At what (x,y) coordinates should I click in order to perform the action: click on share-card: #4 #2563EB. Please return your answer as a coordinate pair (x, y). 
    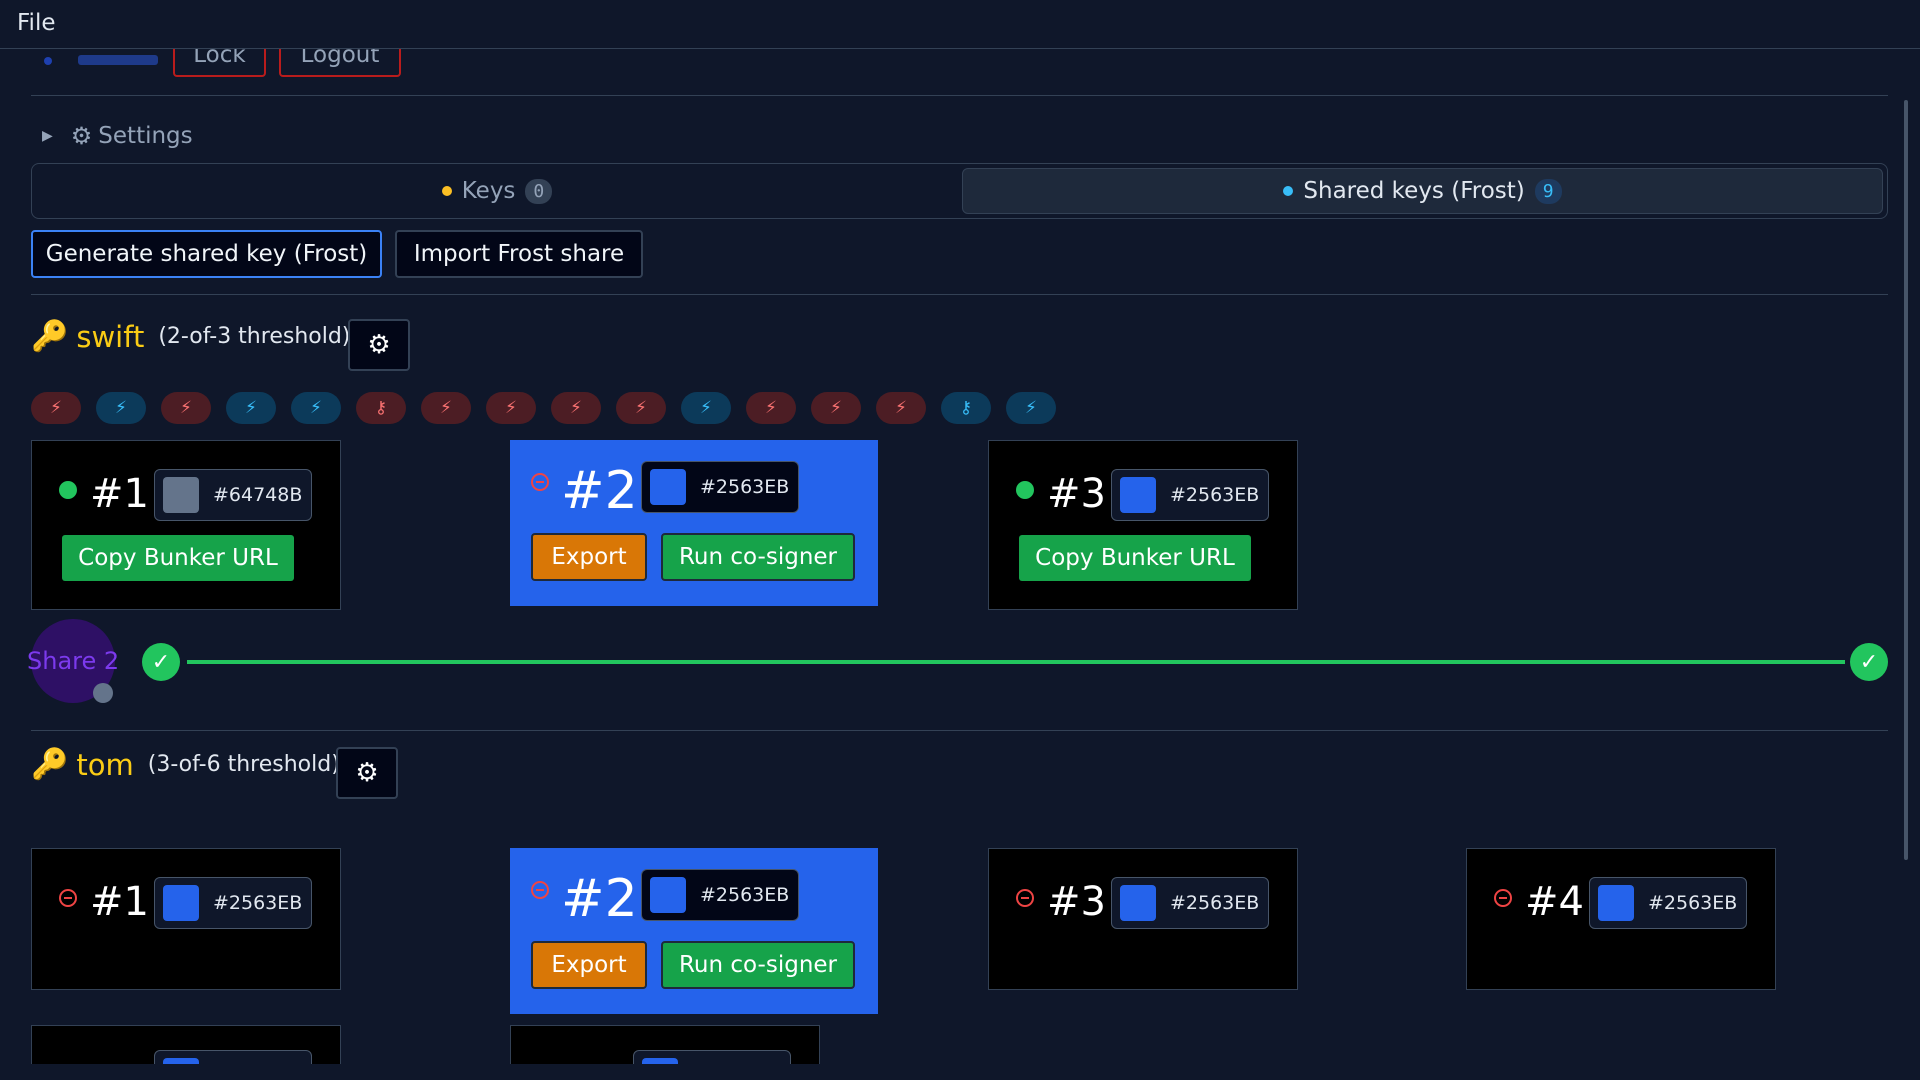
    Looking at the image, I should click on (1621, 919).